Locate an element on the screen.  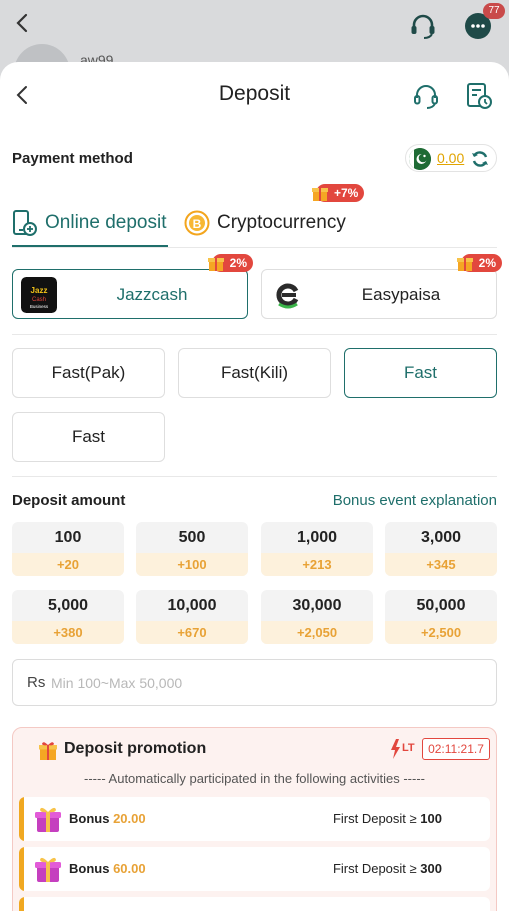
amount-value: 30,000 is located at coordinates (317, 605).